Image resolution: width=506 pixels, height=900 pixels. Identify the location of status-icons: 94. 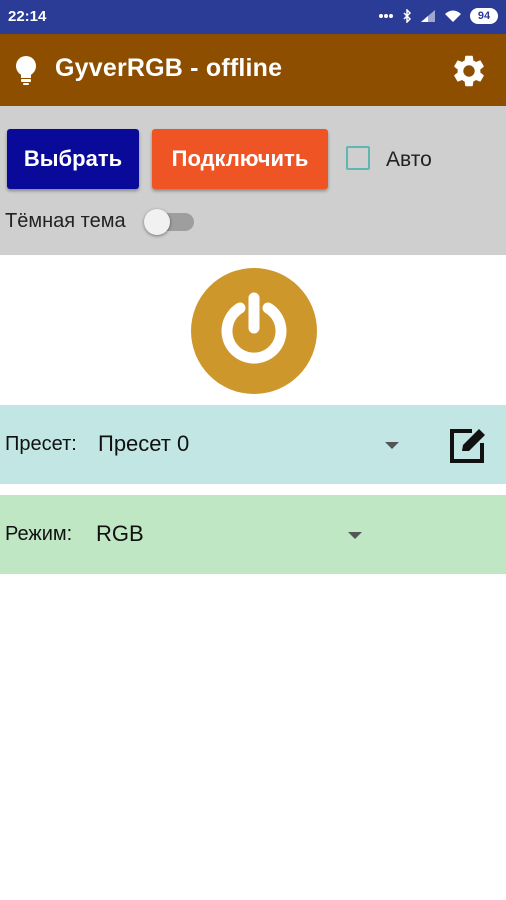
(438, 16).